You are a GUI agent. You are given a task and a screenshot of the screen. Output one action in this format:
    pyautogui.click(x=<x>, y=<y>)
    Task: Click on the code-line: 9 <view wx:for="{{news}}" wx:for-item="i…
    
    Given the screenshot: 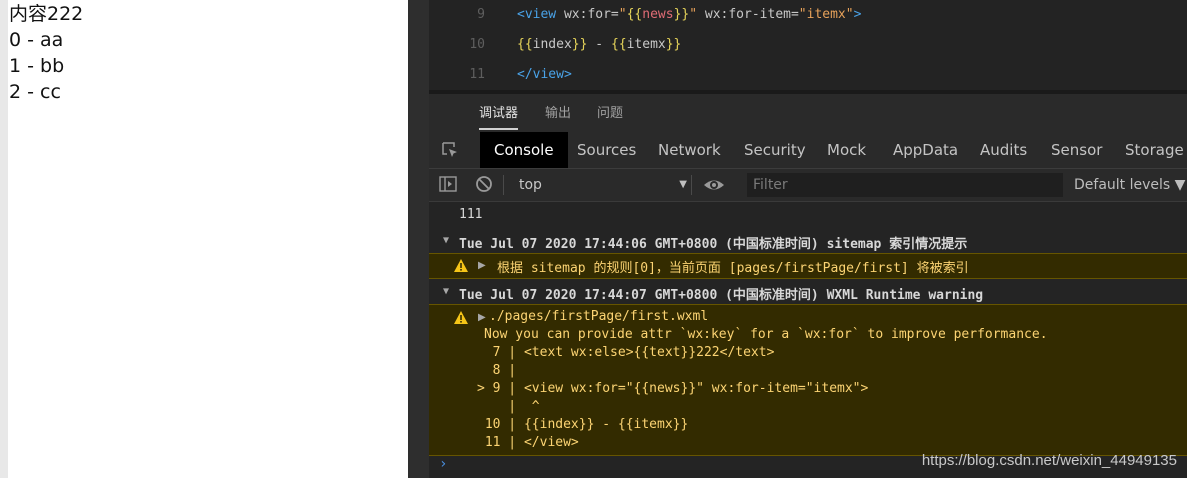 What is the action you would take?
    pyautogui.click(x=808, y=15)
    